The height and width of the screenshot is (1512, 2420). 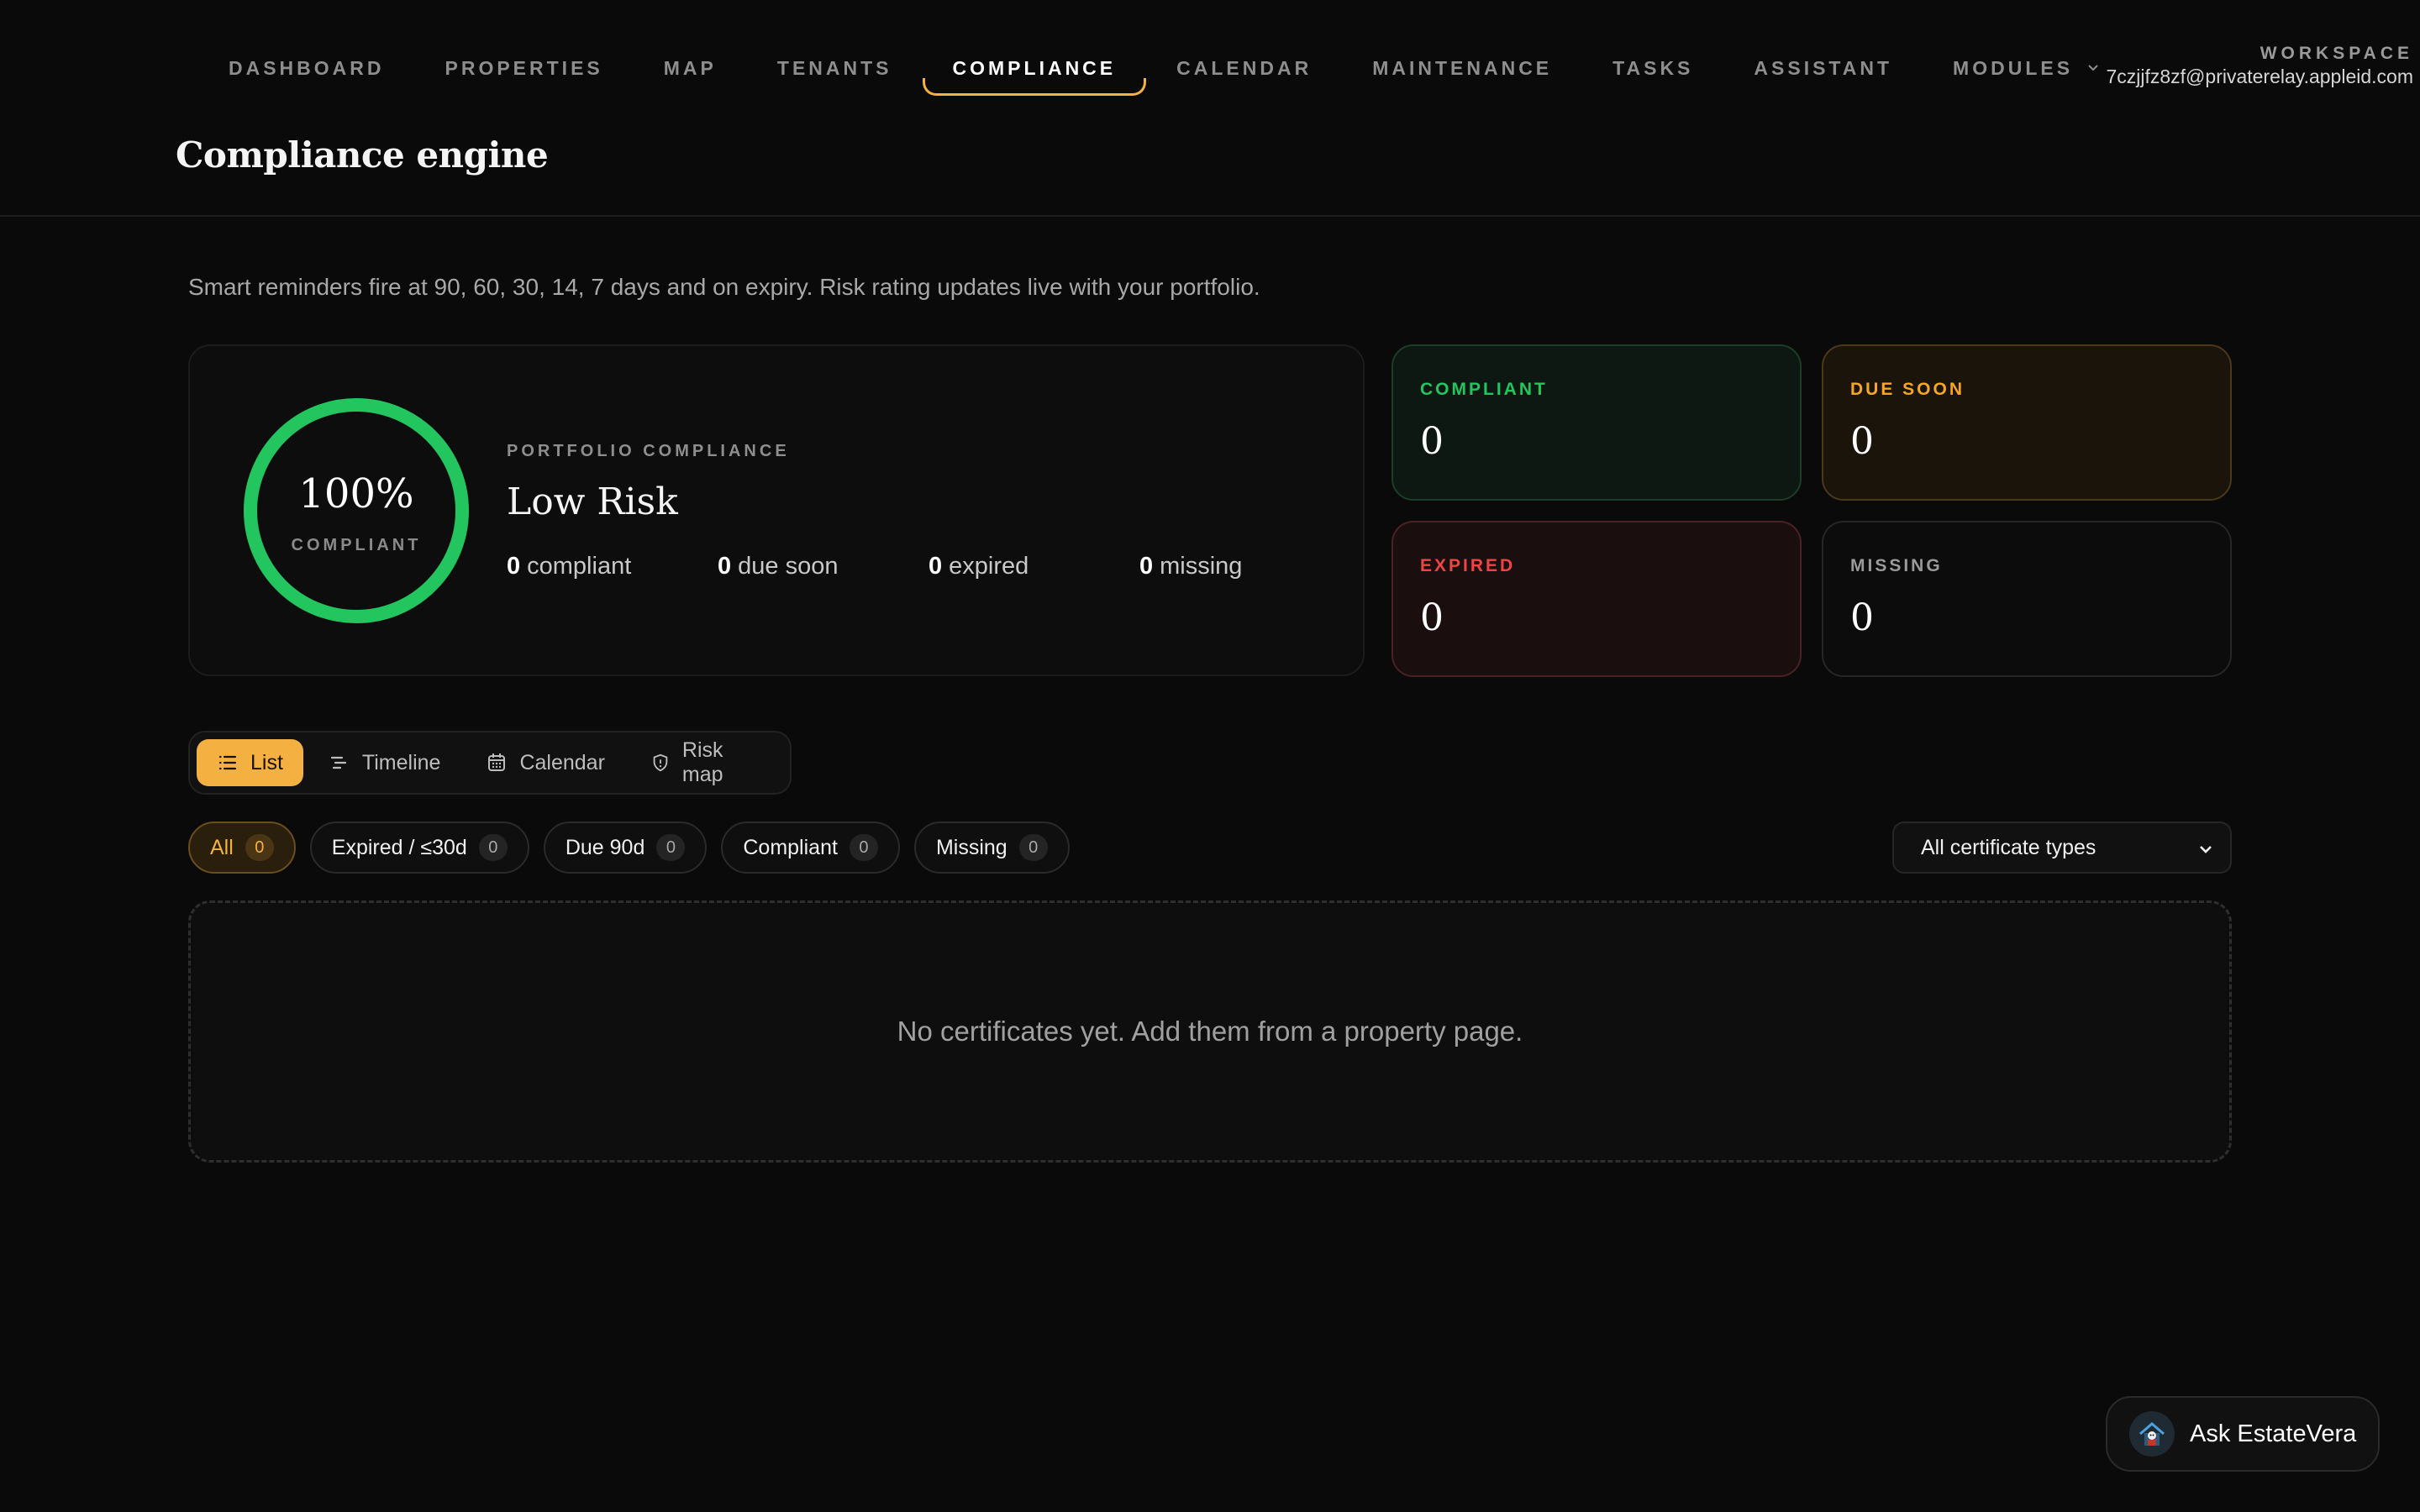 What do you see at coordinates (242, 848) in the screenshot?
I see `filter-all: All 0` at bounding box center [242, 848].